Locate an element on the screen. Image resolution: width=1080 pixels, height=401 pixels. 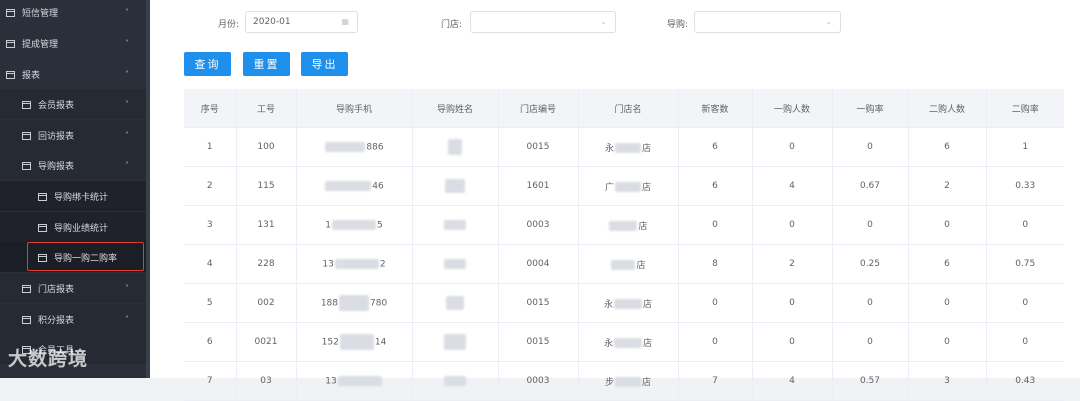
sidebar-item-guide-performance: 导购业绩统计 is located at coordinates (75, 227).